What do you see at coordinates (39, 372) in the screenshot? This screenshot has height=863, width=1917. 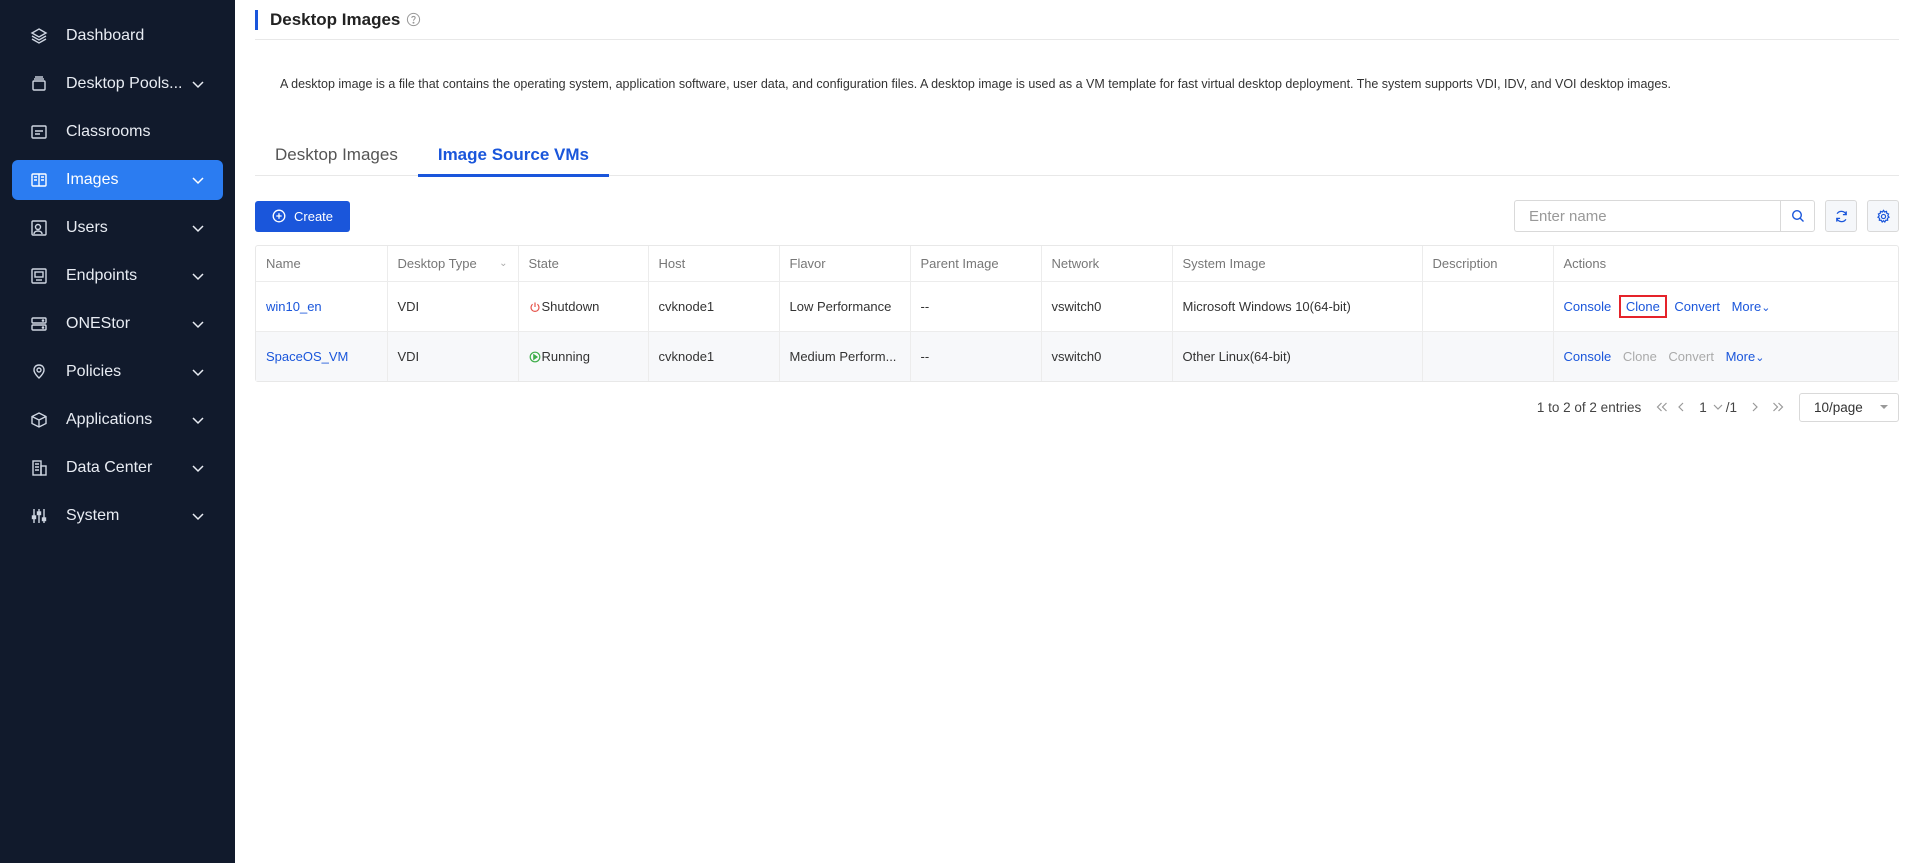 I see `policy-icon` at bounding box center [39, 372].